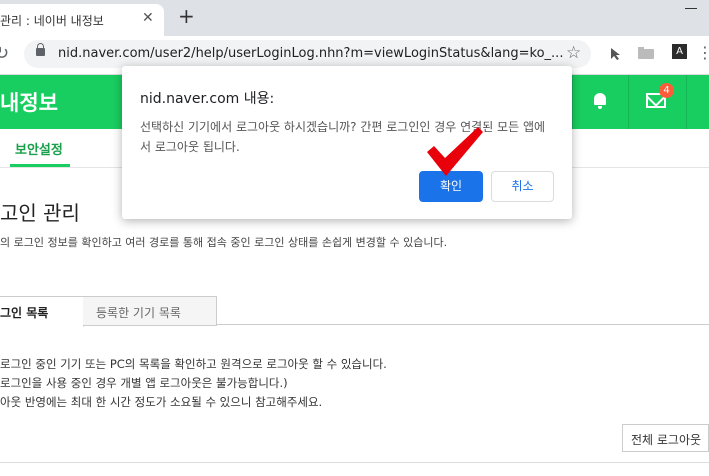 The width and height of the screenshot is (709, 476). Describe the element at coordinates (679, 51) in the screenshot. I see `a-extension-icon: A` at that location.